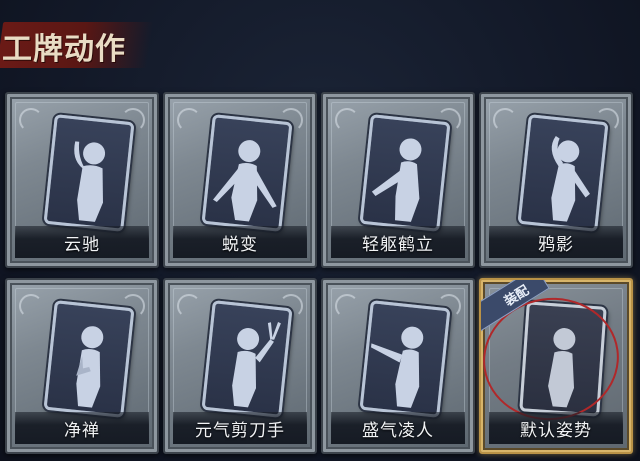 This screenshot has height=461, width=640. I want to click on pose-card-2: 蜕变, so click(240, 180).